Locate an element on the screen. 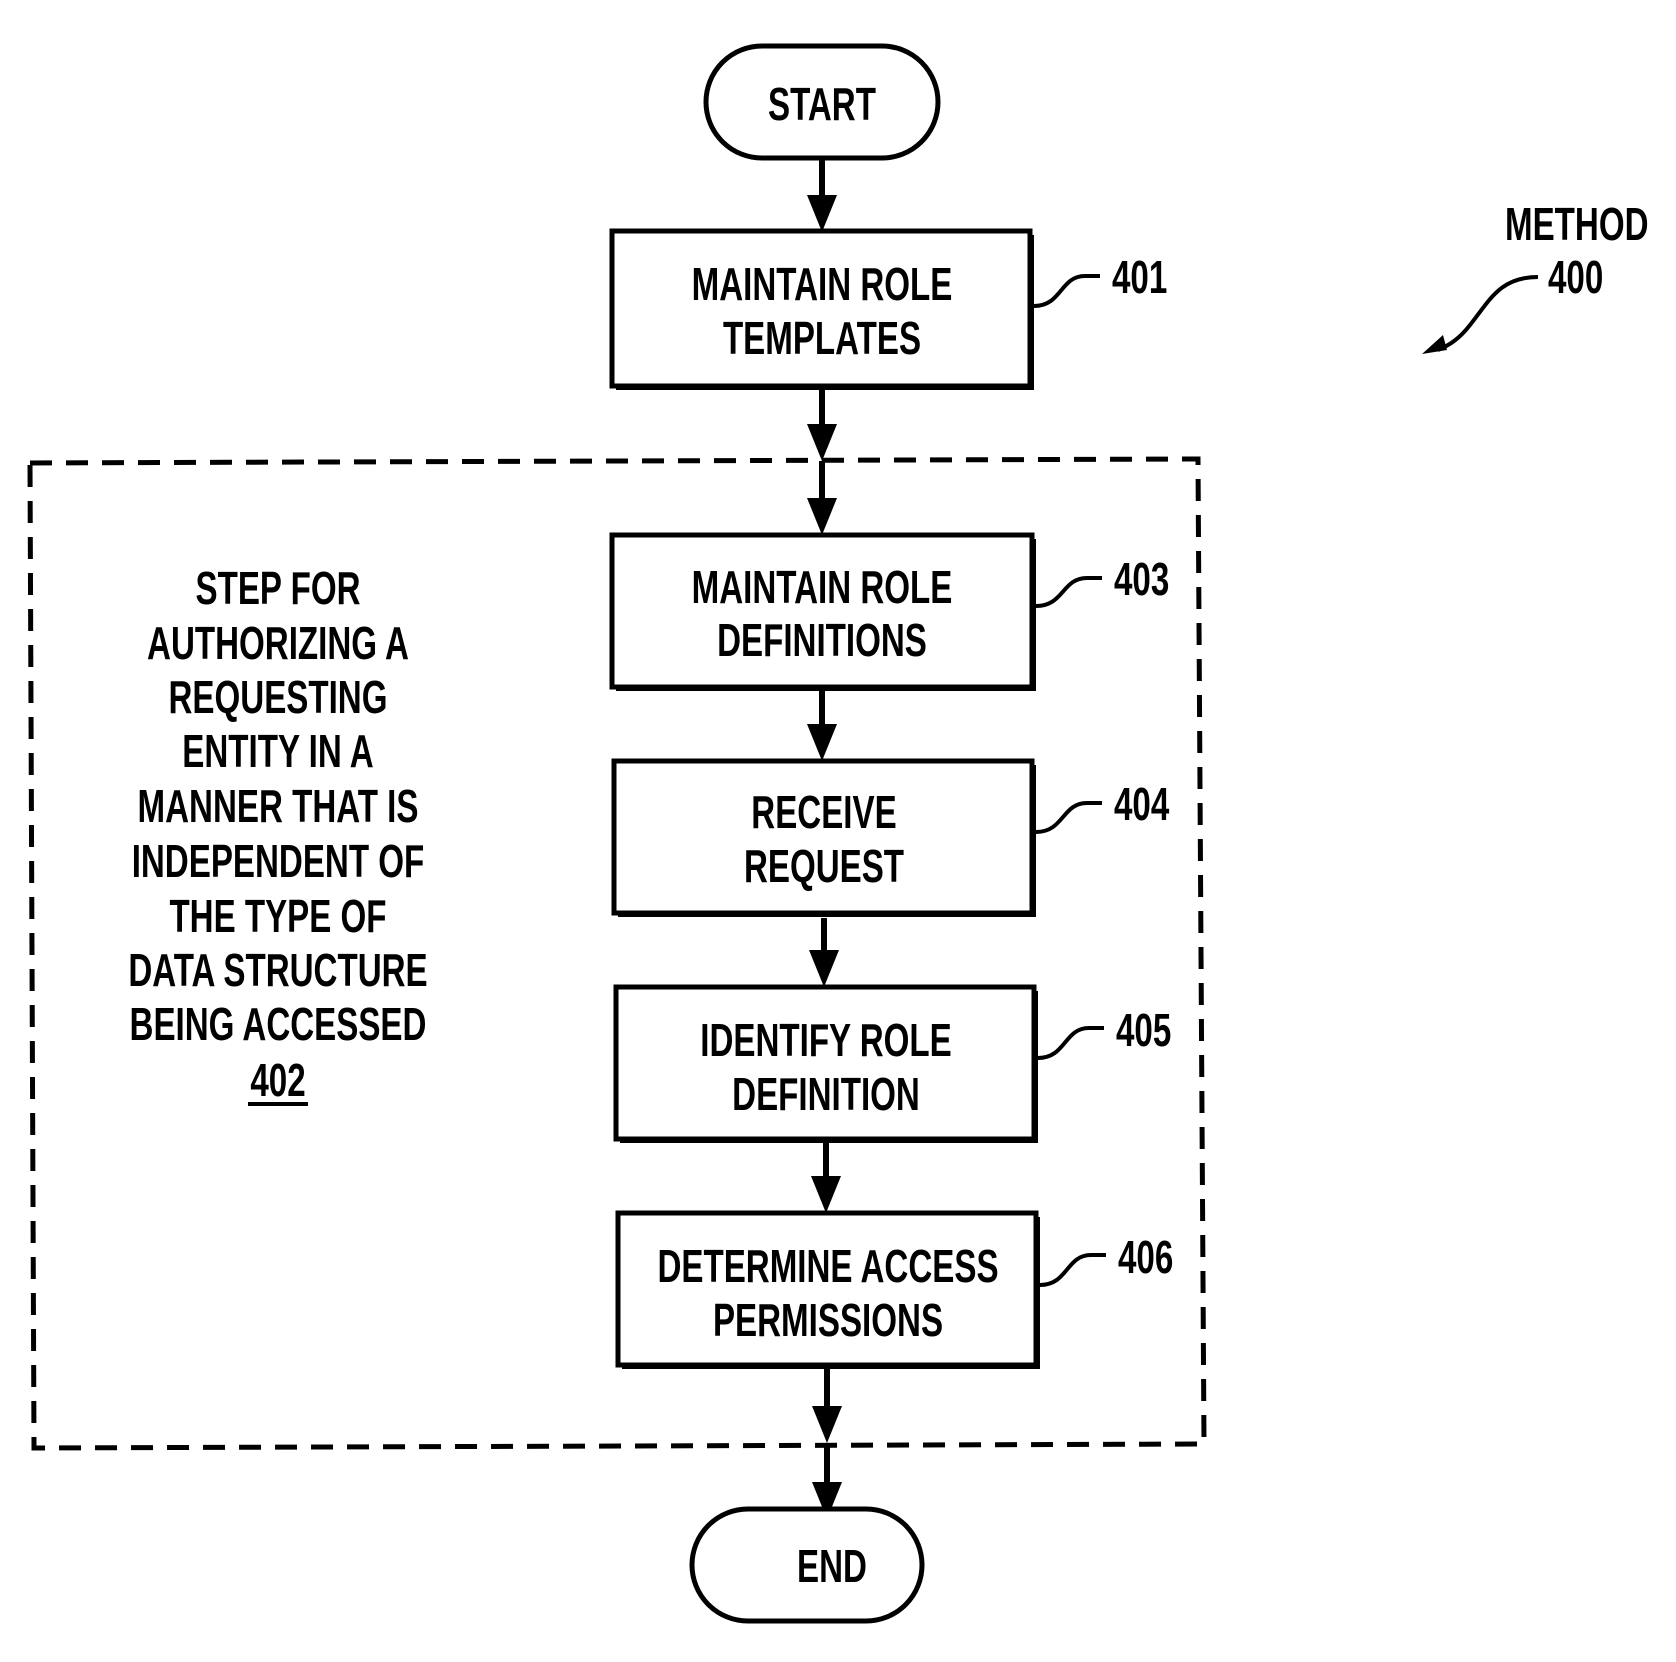 This screenshot has height=1662, width=1676. step-404-line: RECEIVE is located at coordinates (823, 812).